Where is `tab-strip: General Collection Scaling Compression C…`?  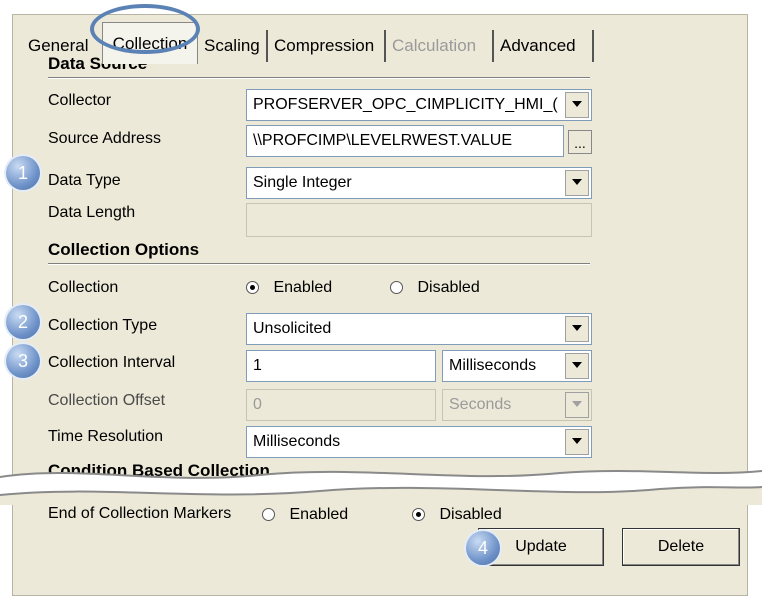
tab-strip: General Collection Scaling Compression C… is located at coordinates (380, 39).